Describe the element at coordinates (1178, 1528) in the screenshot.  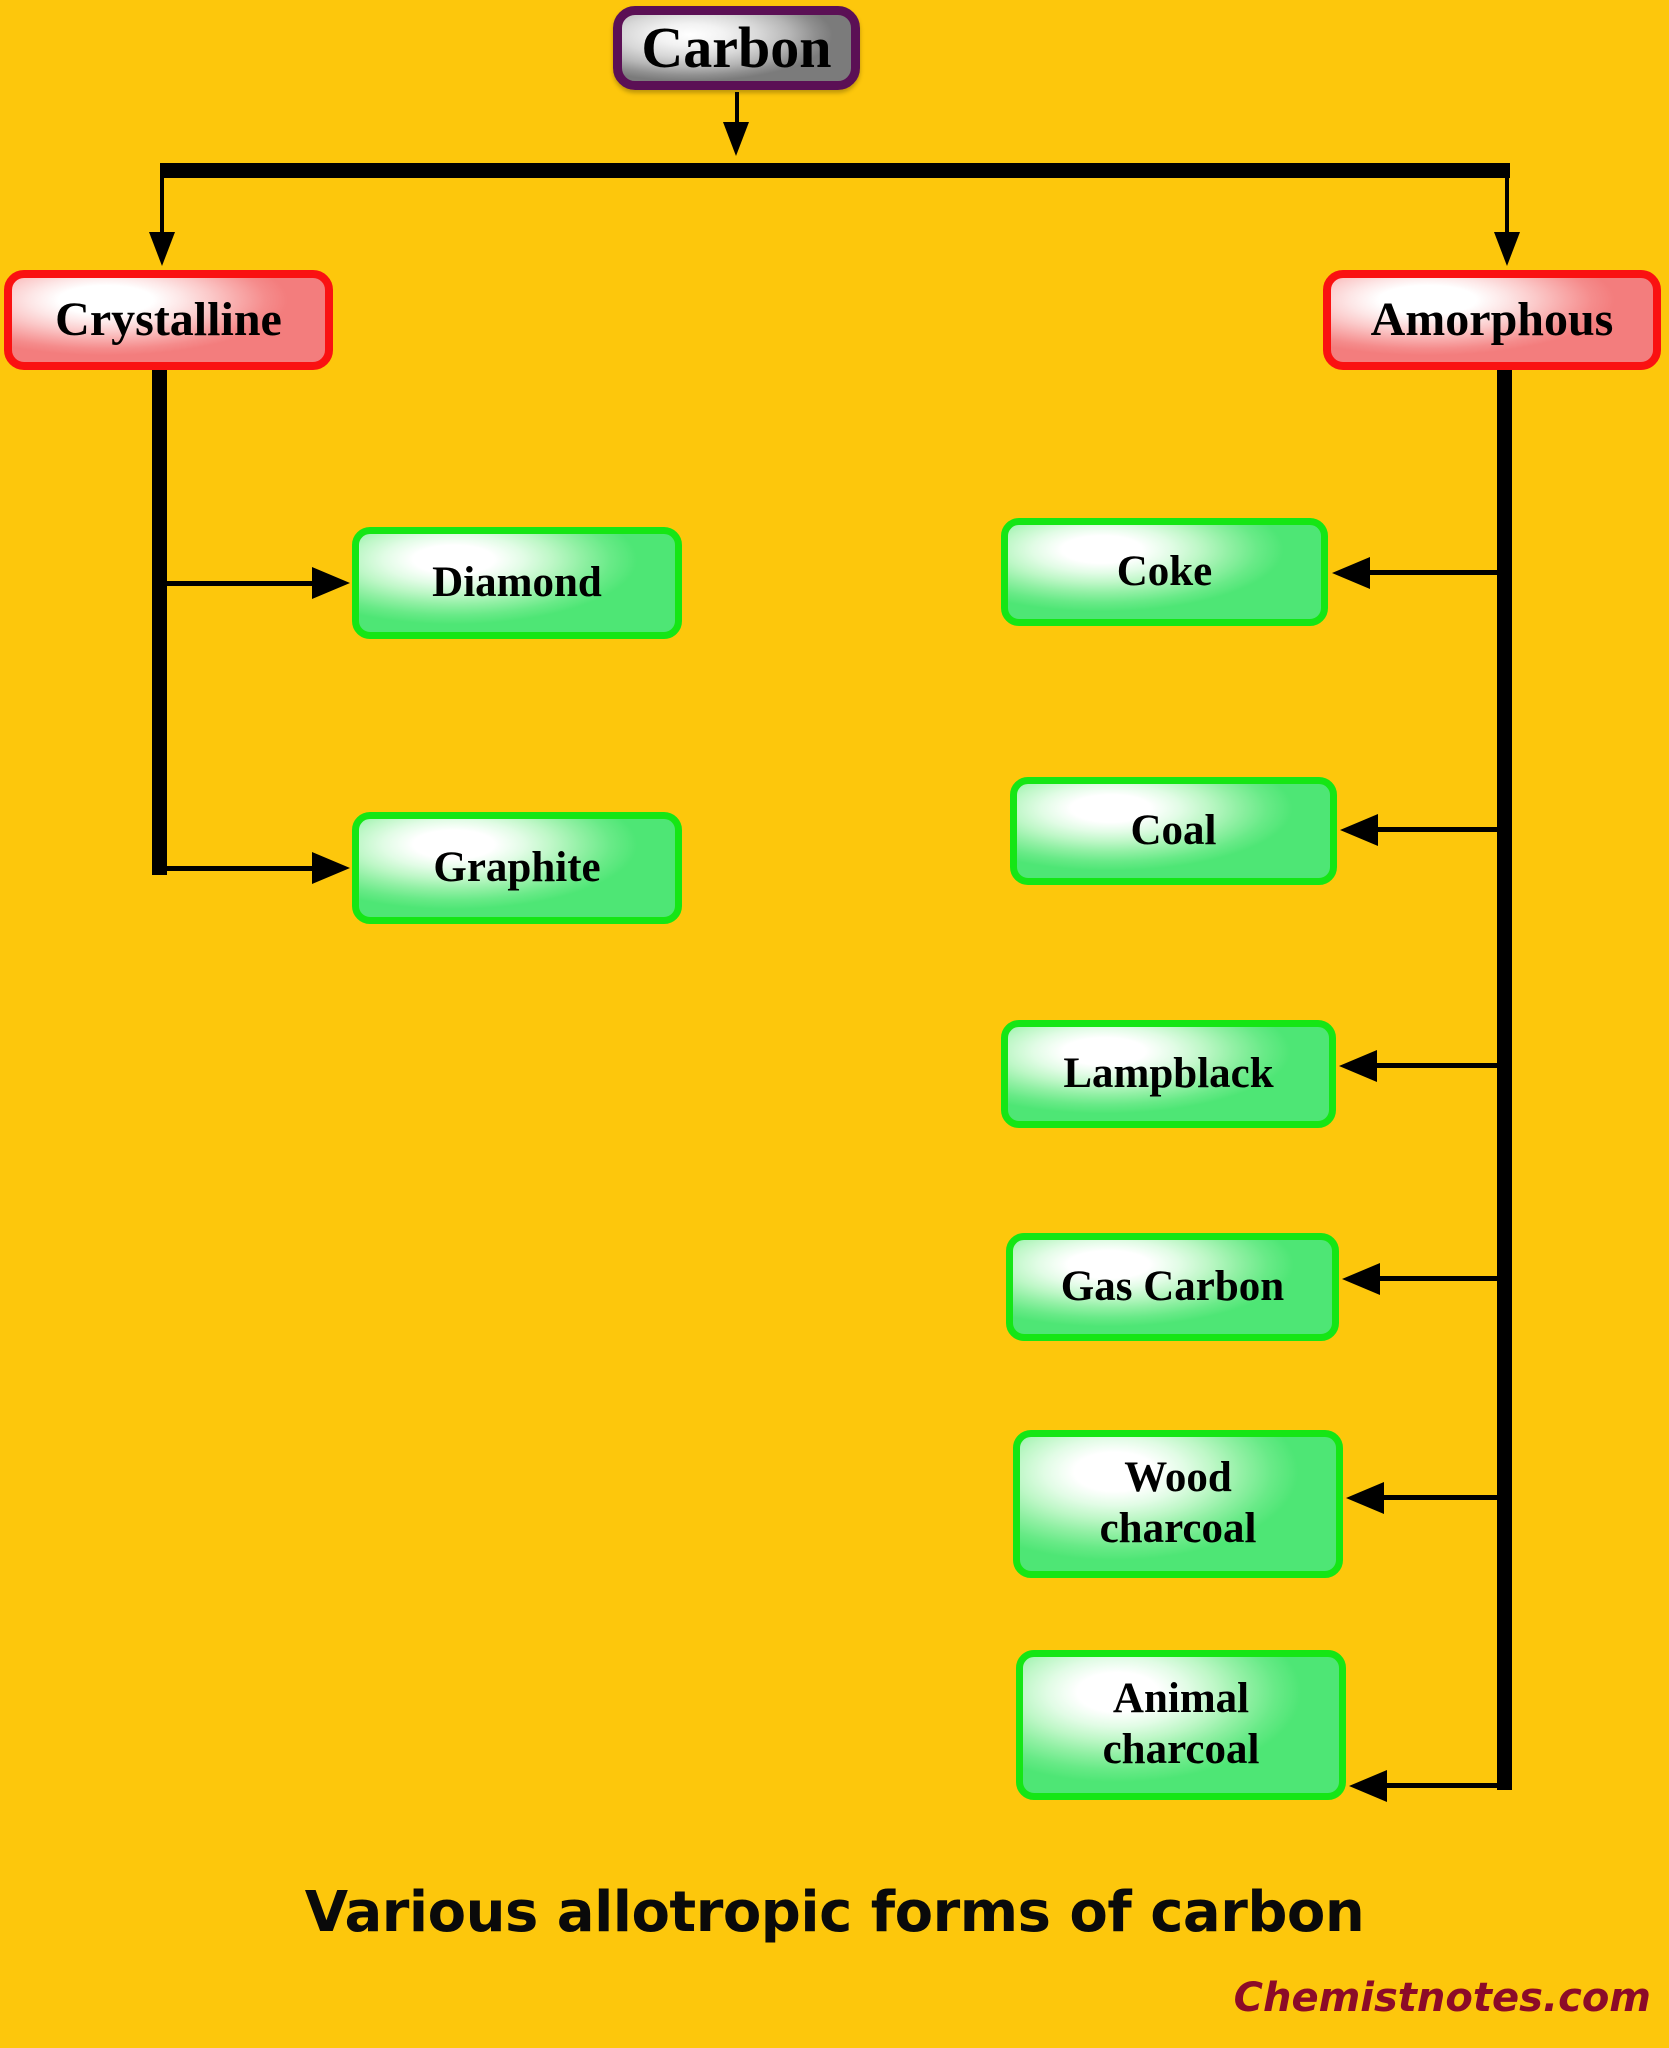
I see `node-wood-charcoal-label-line2: charcoal` at that location.